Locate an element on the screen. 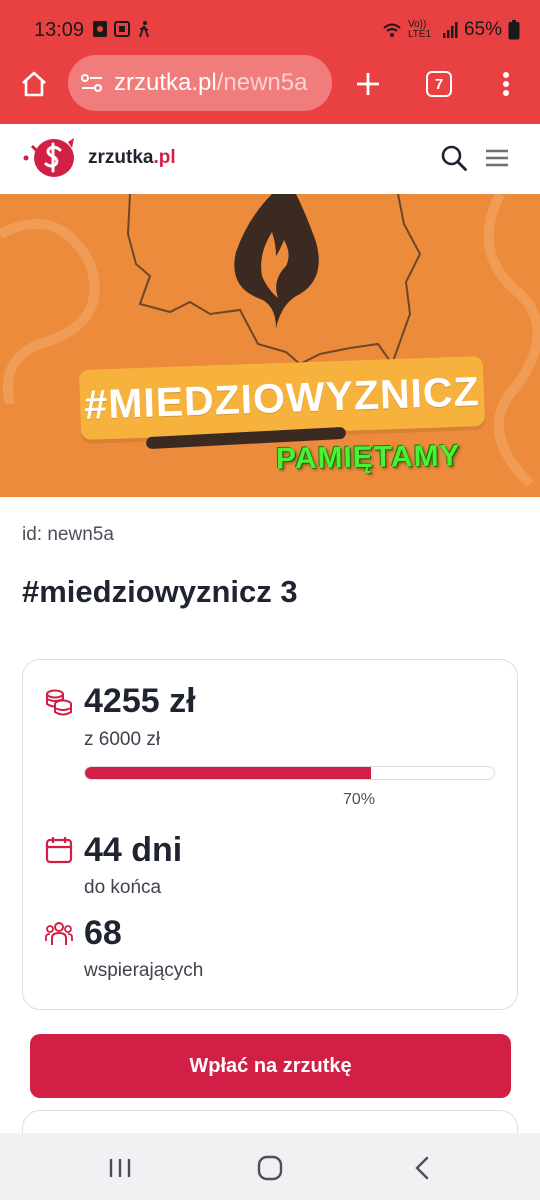 The image size is (540, 1200). url-host: zrzutka.pl is located at coordinates (165, 82).